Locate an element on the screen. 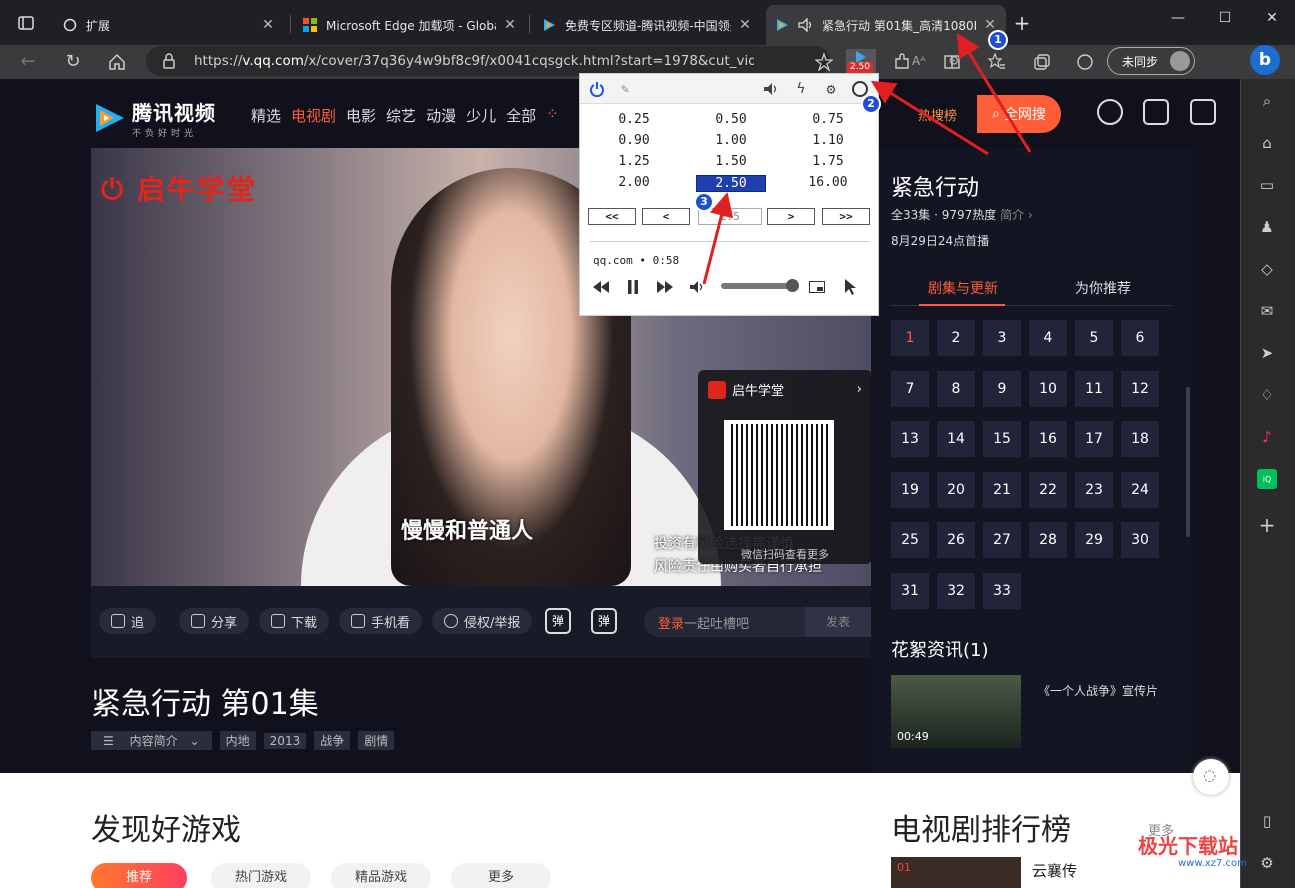 The width and height of the screenshot is (1295, 888). send-button: 发表 is located at coordinates (838, 622).